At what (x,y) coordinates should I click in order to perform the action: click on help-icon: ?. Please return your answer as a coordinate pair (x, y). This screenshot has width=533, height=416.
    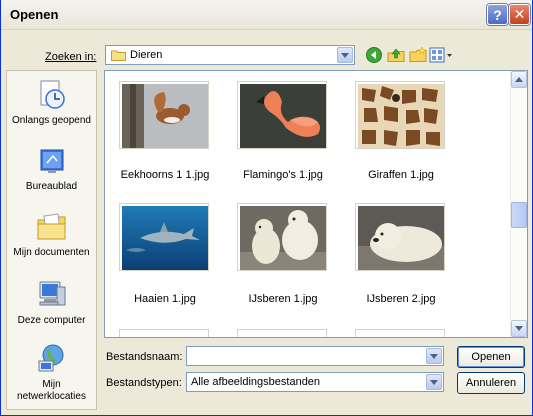
    Looking at the image, I should click on (497, 14).